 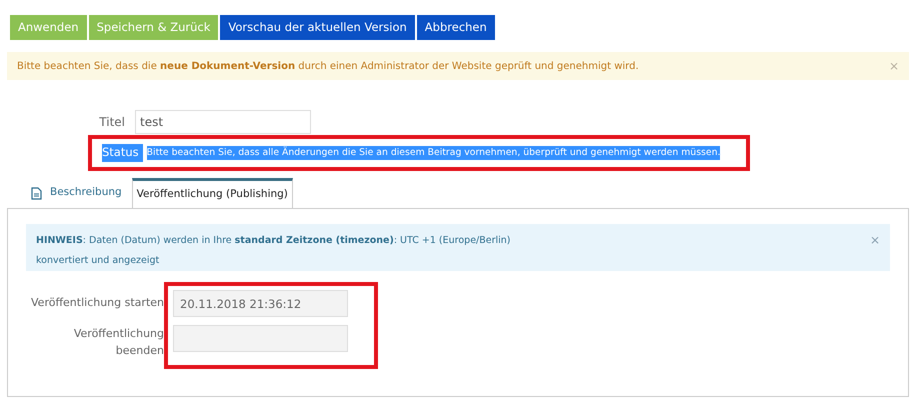 What do you see at coordinates (455, 27) in the screenshot?
I see `toolbar-button: Abbrechen` at bounding box center [455, 27].